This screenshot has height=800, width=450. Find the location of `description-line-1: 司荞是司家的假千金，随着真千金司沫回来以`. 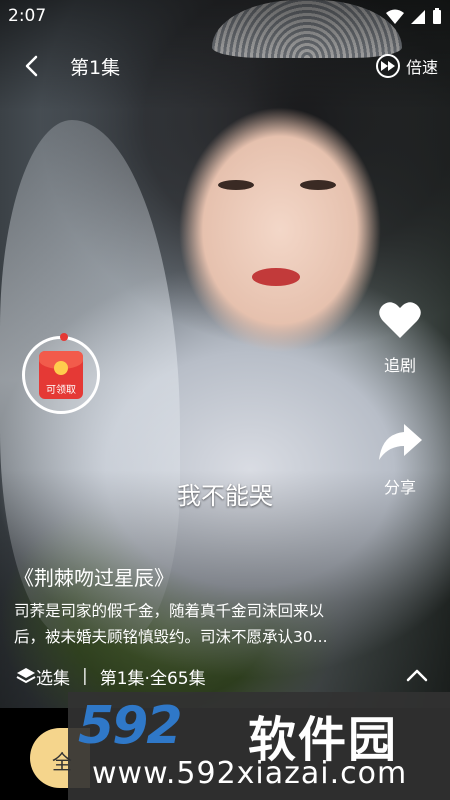

description-line-1: 司荞是司家的假千金，随着真千金司沫回来以 is located at coordinates (169, 611).